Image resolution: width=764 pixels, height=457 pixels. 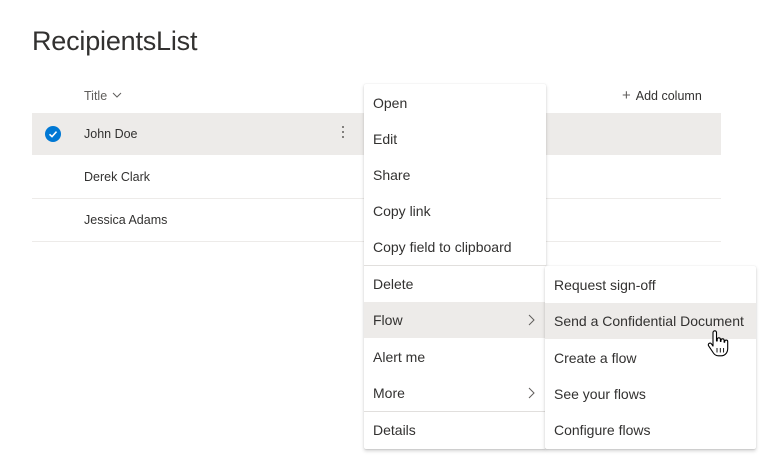 What do you see at coordinates (96, 96) in the screenshot?
I see `column-header-label: Title` at bounding box center [96, 96].